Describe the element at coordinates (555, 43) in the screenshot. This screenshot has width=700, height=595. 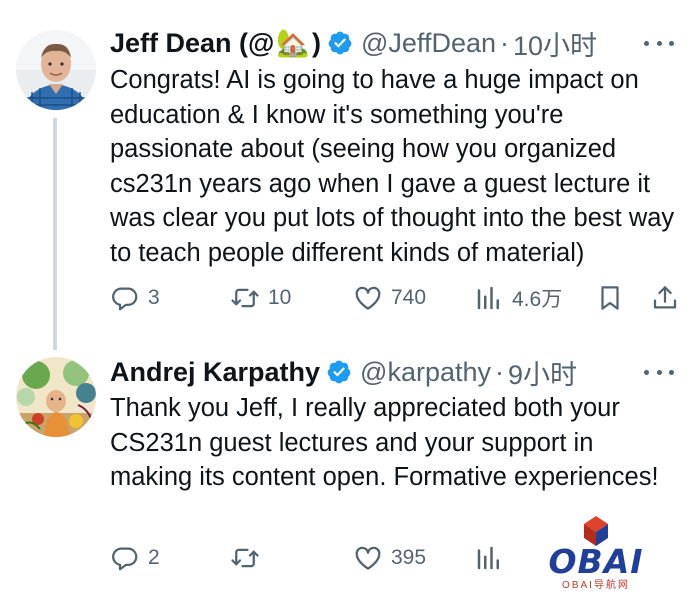
I see `tweet-timestamp: 10小时` at that location.